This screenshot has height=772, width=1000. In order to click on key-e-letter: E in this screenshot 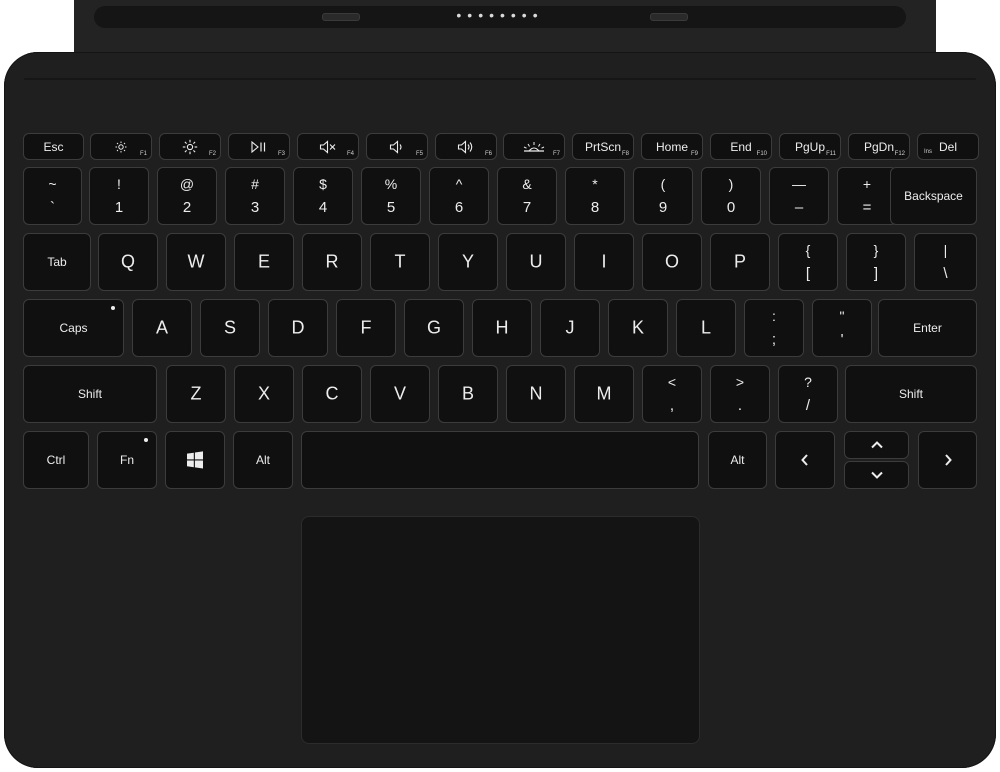, I will do `click(263, 261)`.